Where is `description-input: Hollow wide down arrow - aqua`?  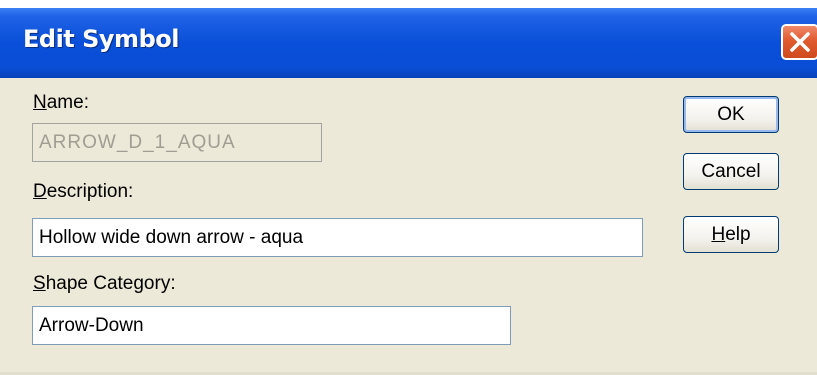 description-input: Hollow wide down arrow - aqua is located at coordinates (337, 237).